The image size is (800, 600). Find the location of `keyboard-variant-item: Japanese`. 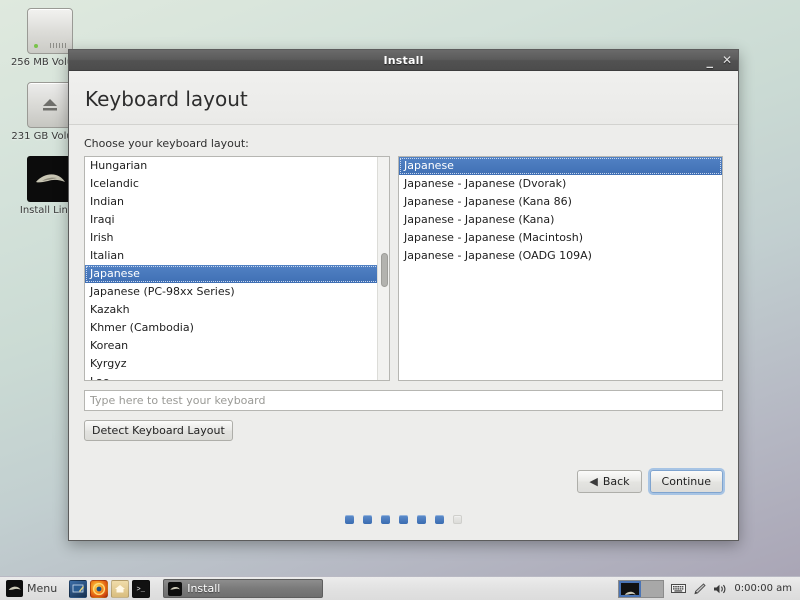

keyboard-variant-item: Japanese is located at coordinates (560, 166).